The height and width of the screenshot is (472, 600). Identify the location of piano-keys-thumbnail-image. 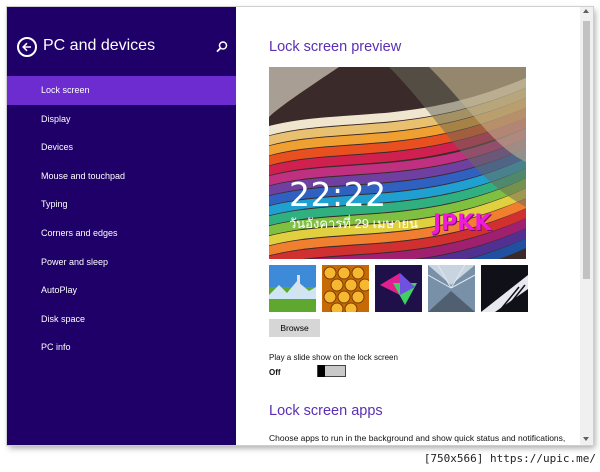
(504, 288).